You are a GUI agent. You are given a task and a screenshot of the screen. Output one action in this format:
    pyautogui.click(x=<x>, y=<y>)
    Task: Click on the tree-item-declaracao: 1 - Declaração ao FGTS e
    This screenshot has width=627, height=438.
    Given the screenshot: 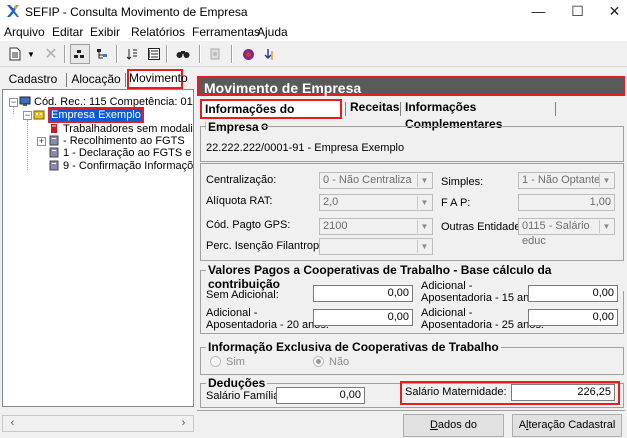 What is the action you would take?
    pyautogui.click(x=119, y=154)
    